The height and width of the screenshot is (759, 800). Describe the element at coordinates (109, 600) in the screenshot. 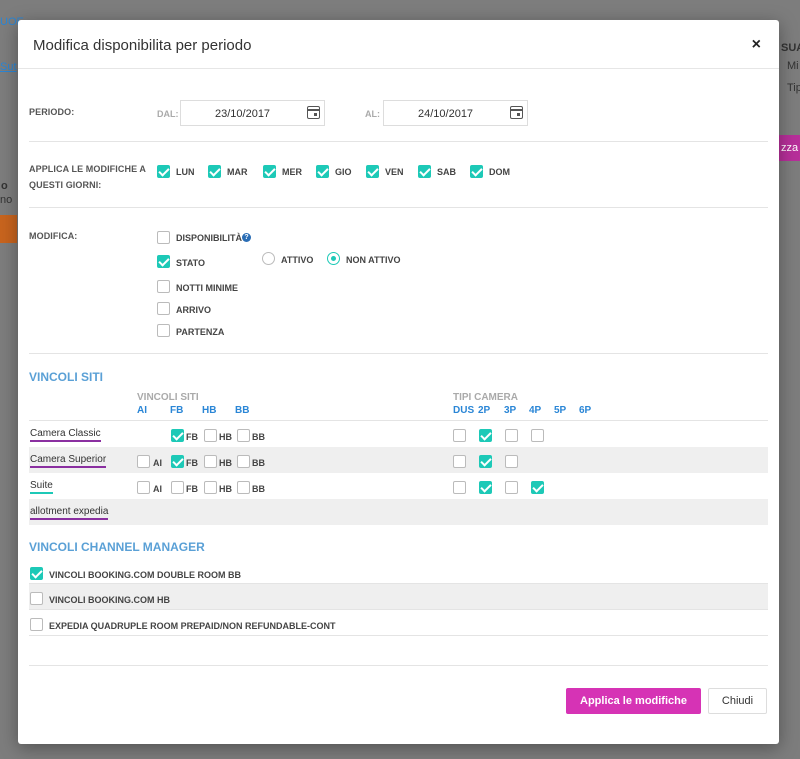

I see `channel-label-booking-hb: VINCOLI BOOKING.COM HB` at that location.